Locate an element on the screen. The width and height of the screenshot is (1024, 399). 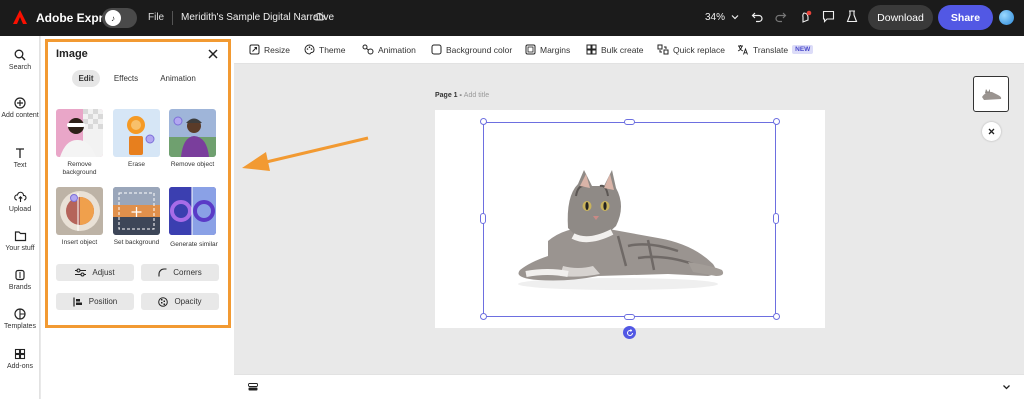
align-left-icon is located at coordinates (77, 301).